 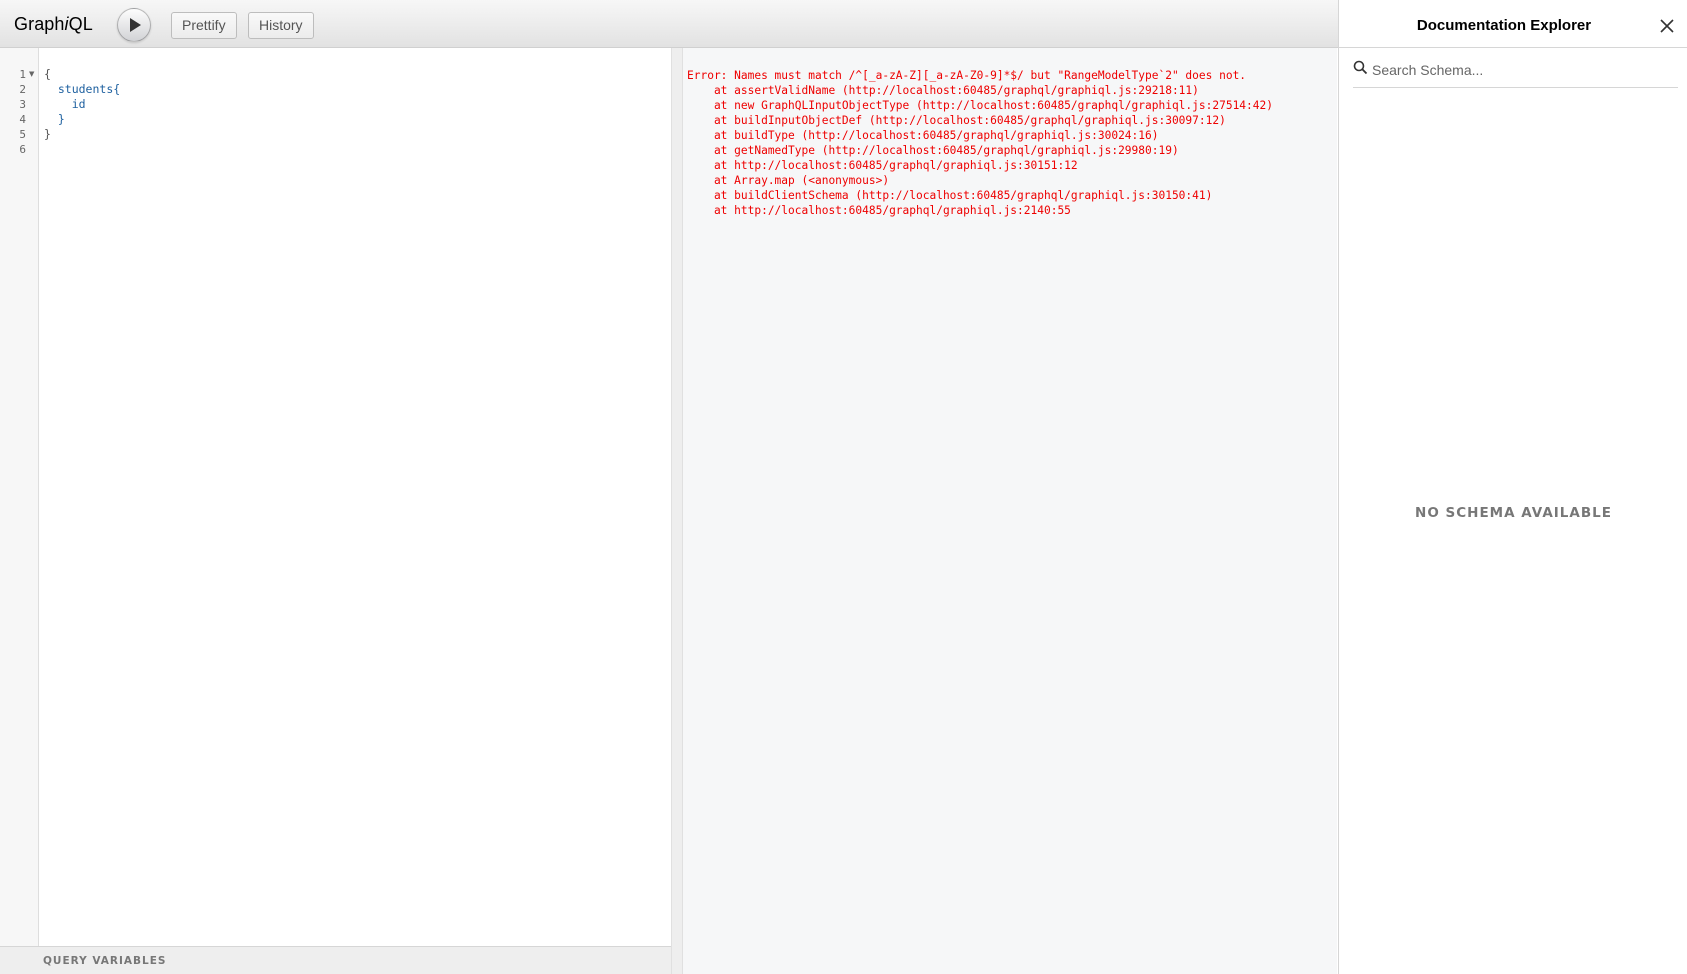 I want to click on code-line: students{, so click(x=82, y=89).